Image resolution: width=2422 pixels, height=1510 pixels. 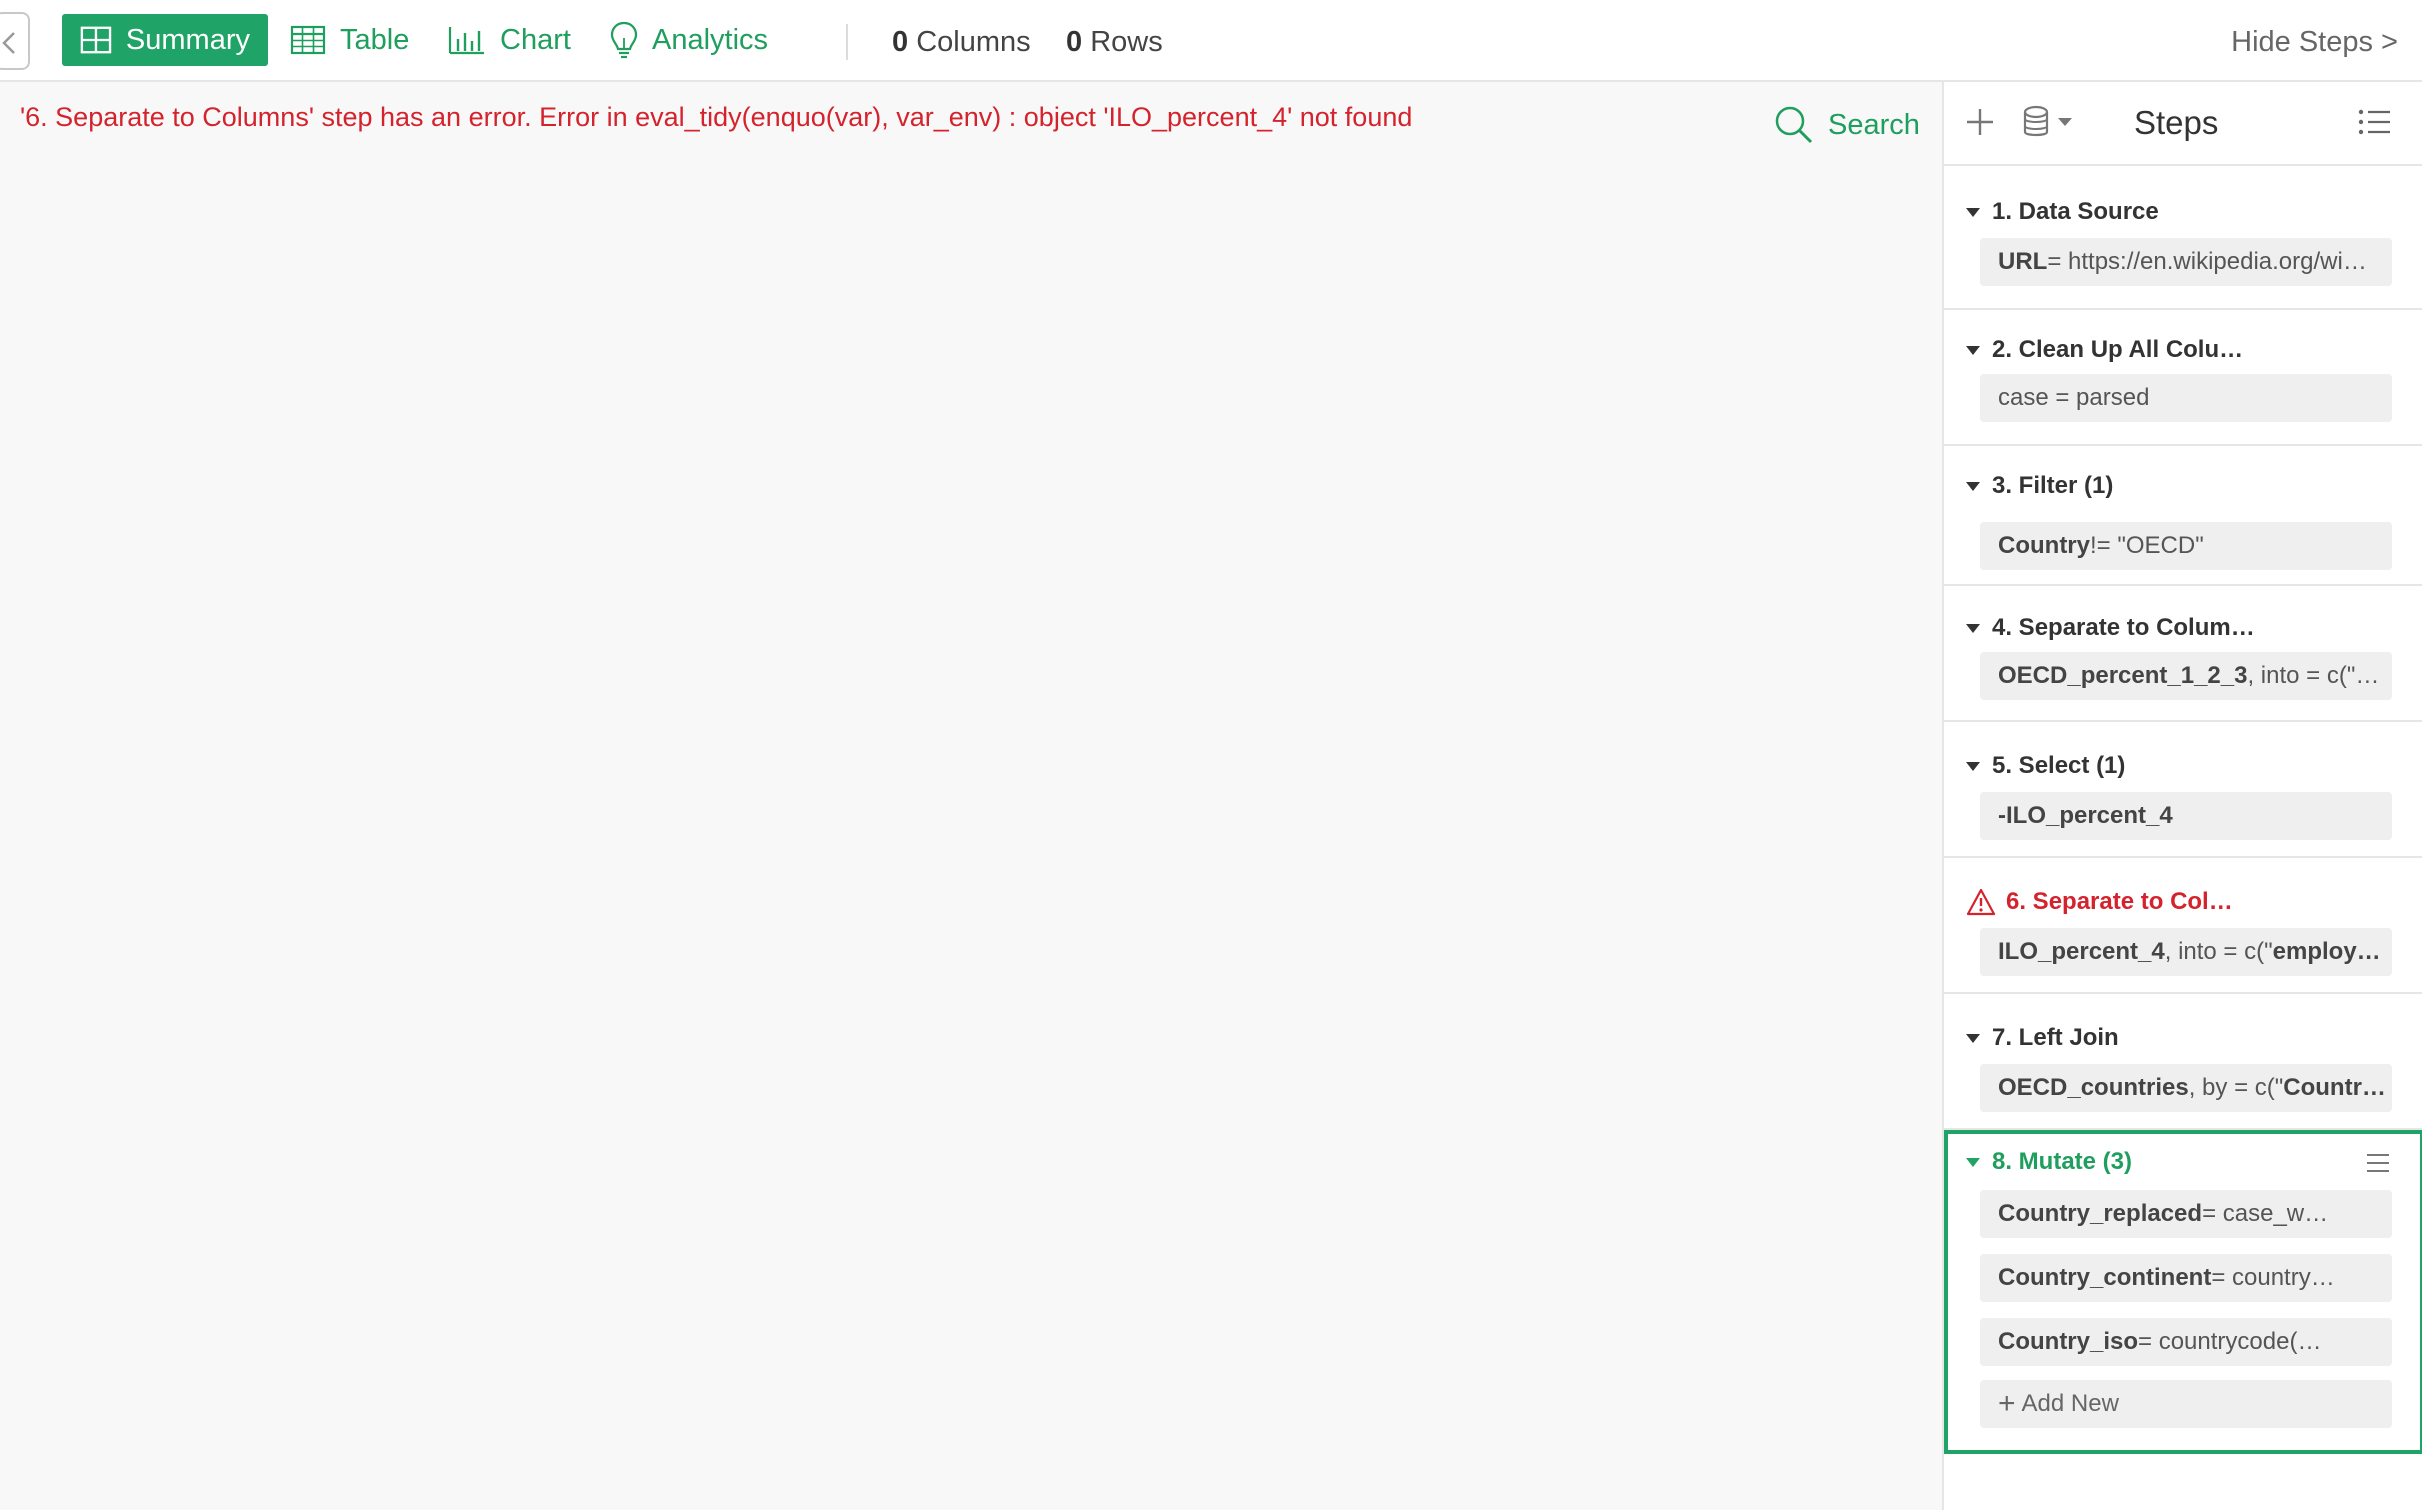 I want to click on step-title: 8. Mutate (3), so click(x=2049, y=1162).